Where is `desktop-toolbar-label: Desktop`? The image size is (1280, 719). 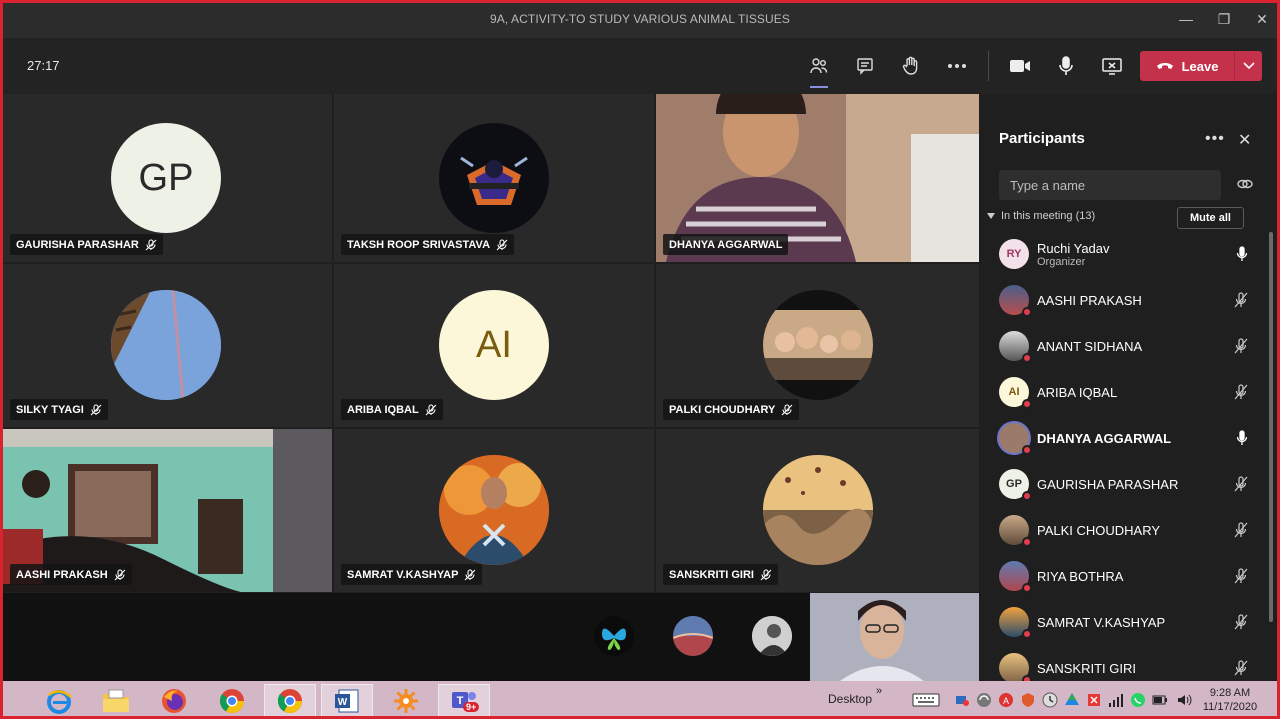
desktop-toolbar-label: Desktop is located at coordinates (850, 699).